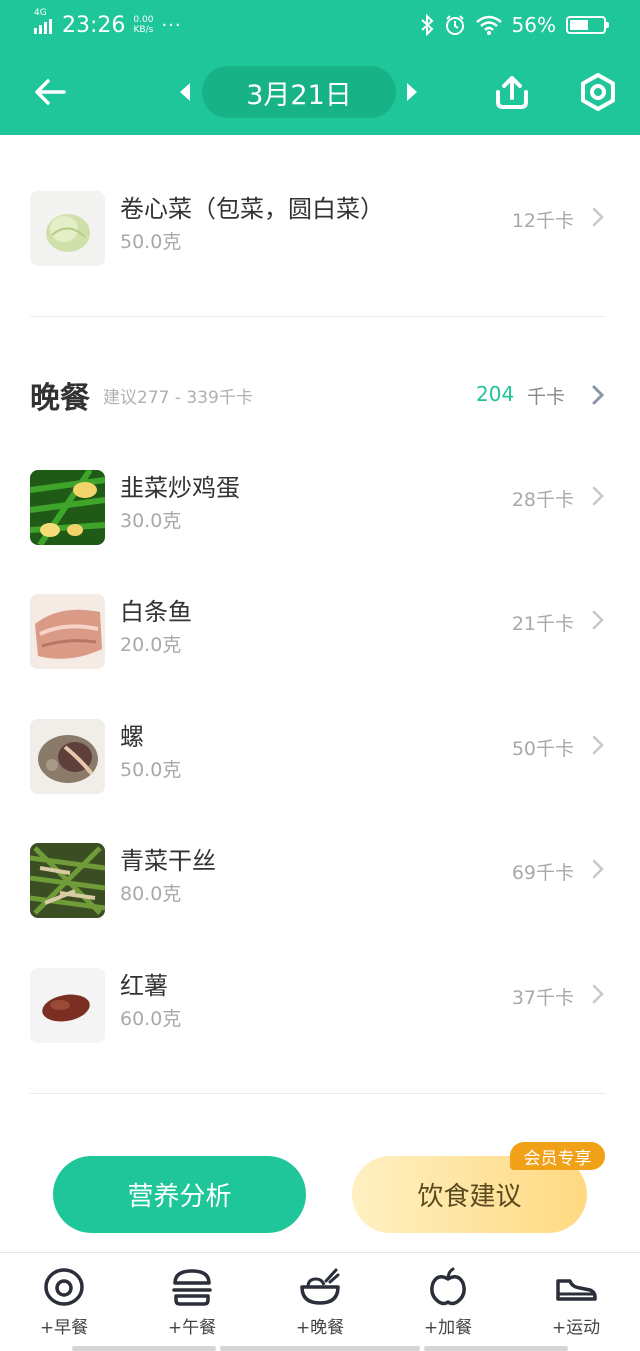  Describe the element at coordinates (542, 221) in the screenshot. I see `food-kcal: 12千卡` at that location.